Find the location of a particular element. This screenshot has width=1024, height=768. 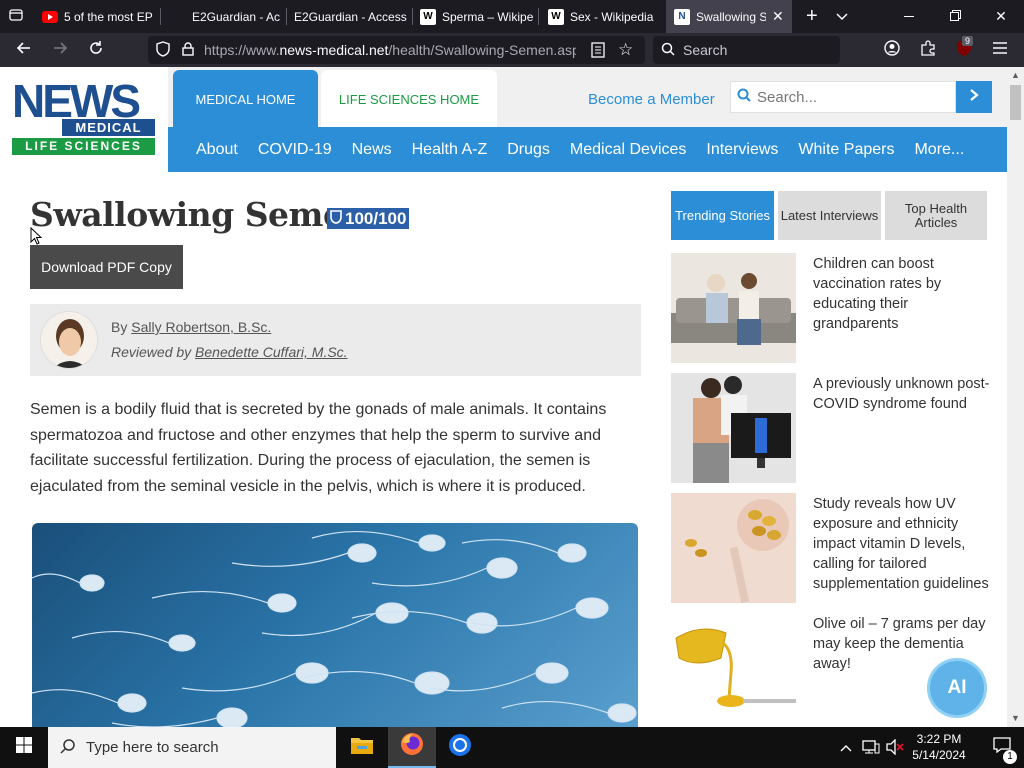

account-icon is located at coordinates (892, 50).